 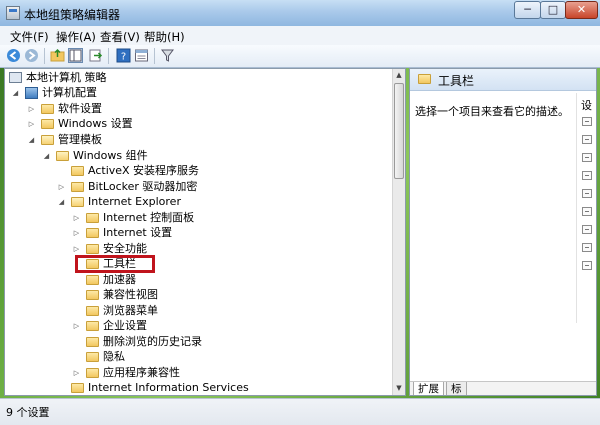 What do you see at coordinates (29, 37) in the screenshot?
I see `menu-file: 文件(F)` at bounding box center [29, 37].